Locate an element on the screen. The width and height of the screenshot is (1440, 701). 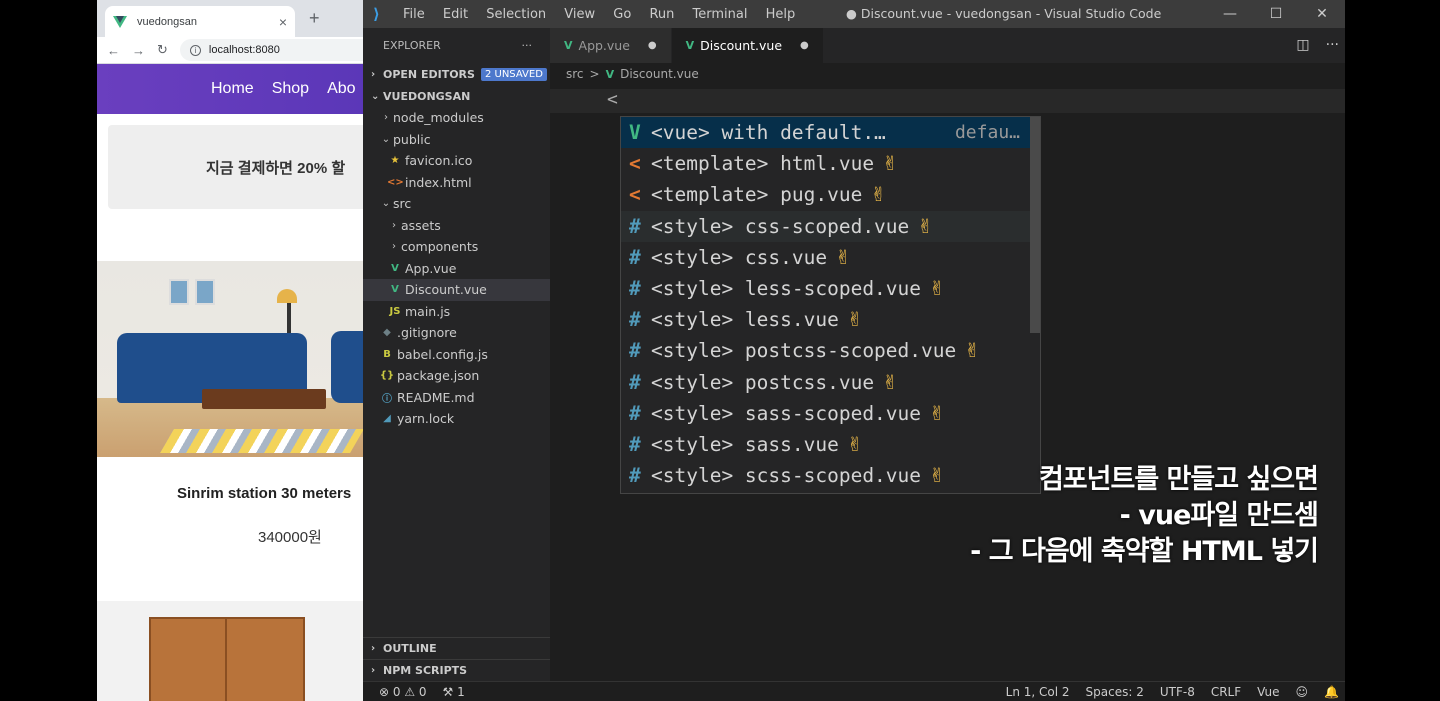
suggestion-item: # <style> sass.vue ✌ is located at coordinates (830, 444).